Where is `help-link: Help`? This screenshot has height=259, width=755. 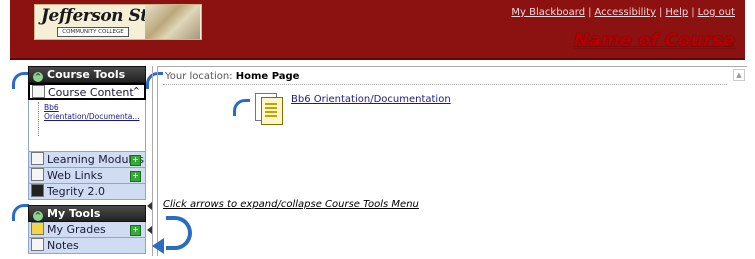 help-link: Help is located at coordinates (676, 12).